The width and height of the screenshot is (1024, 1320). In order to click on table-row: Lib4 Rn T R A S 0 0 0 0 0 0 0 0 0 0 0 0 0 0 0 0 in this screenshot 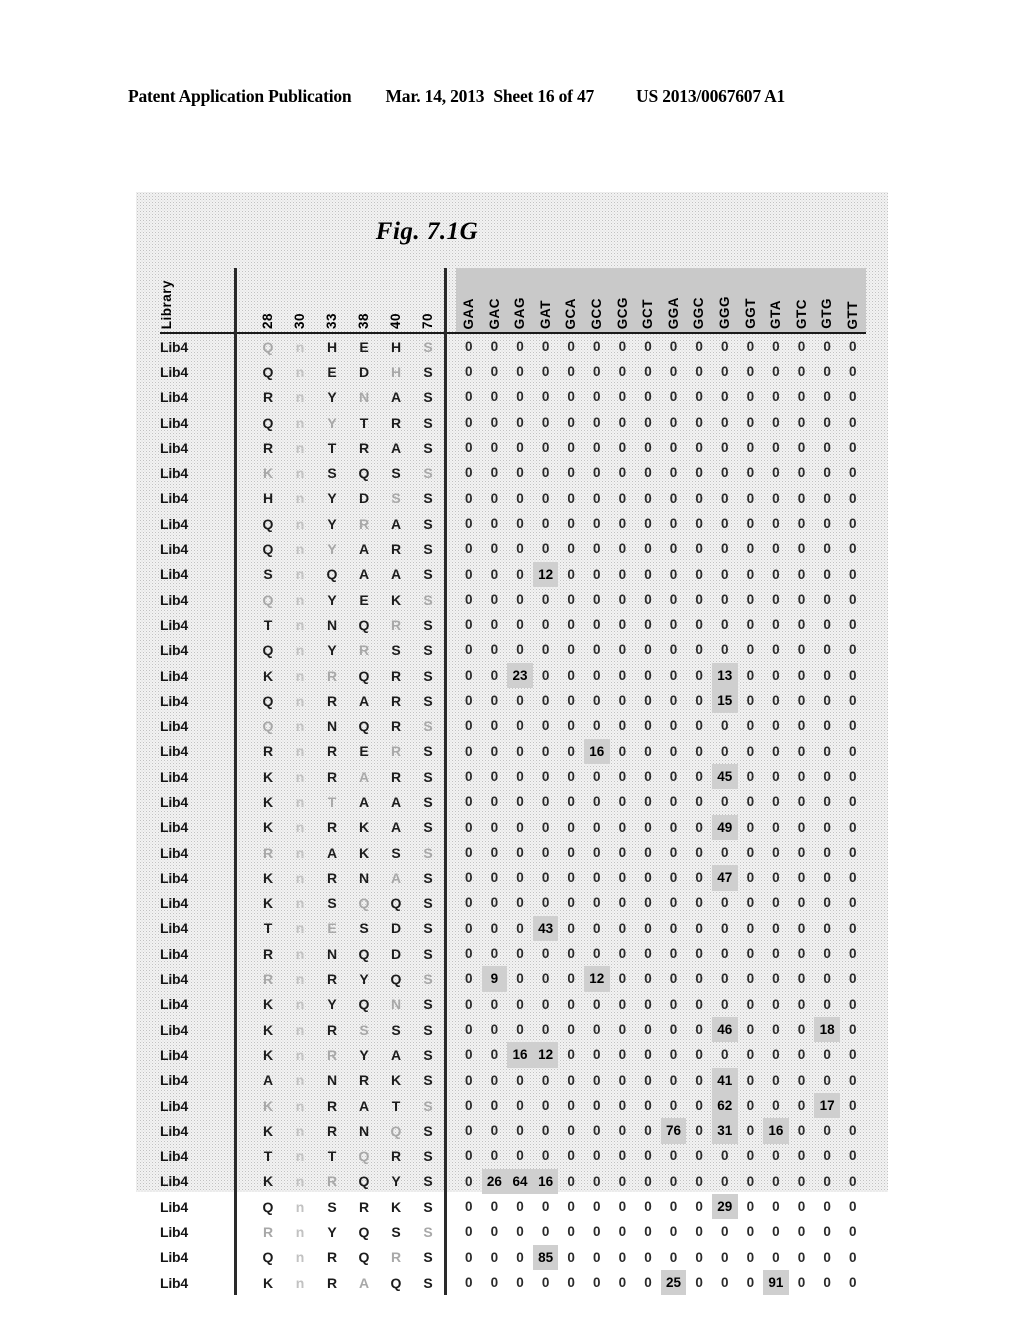, I will do `click(513, 448)`.